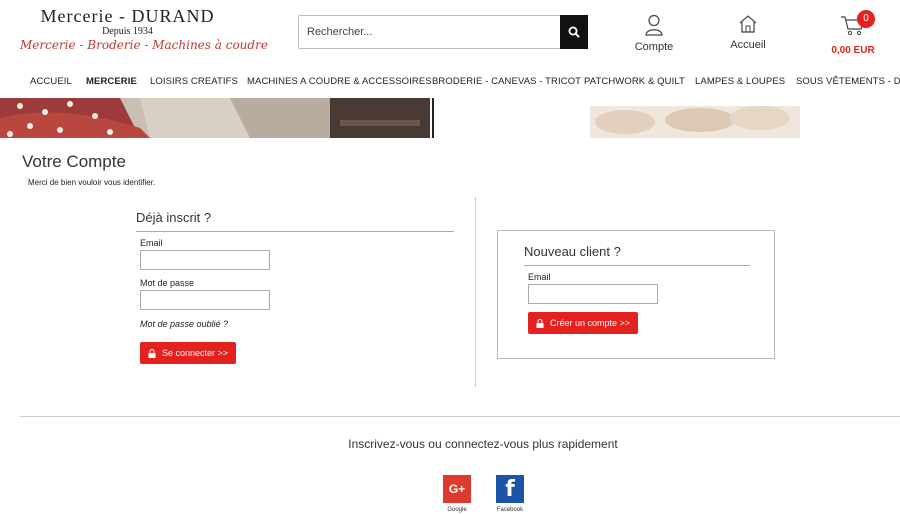 This screenshot has width=900, height=514. Describe the element at coordinates (167, 283) in the screenshot. I see `login-password-label: Mot de passe` at that location.